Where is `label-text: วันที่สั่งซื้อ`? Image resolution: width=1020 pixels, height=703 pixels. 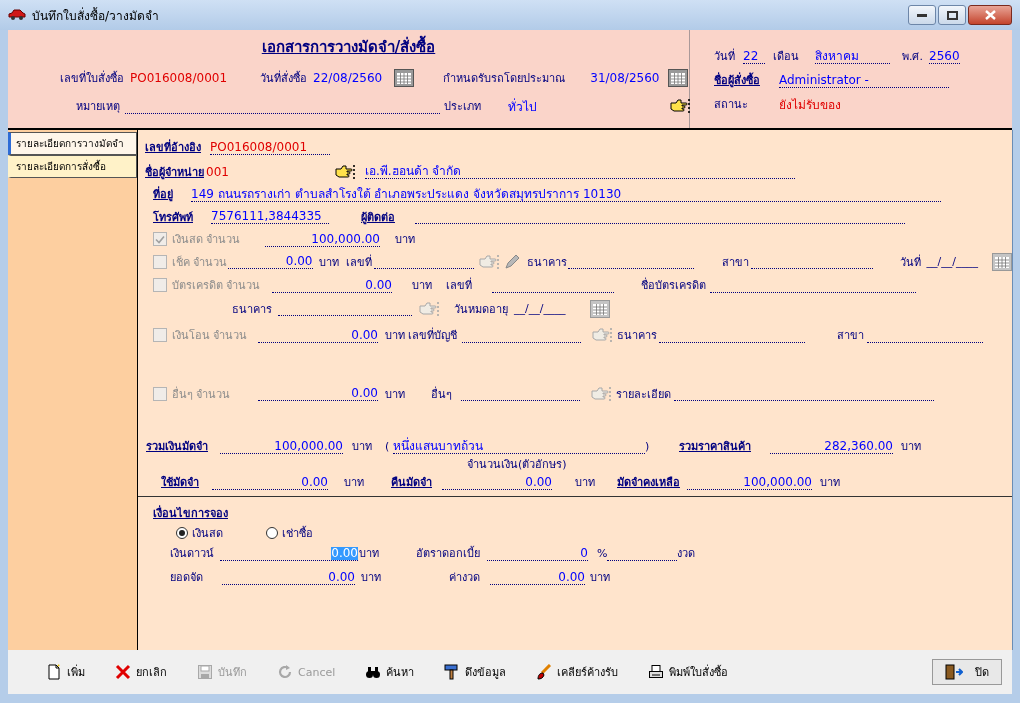 label-text: วันที่สั่งซื้อ is located at coordinates (284, 78).